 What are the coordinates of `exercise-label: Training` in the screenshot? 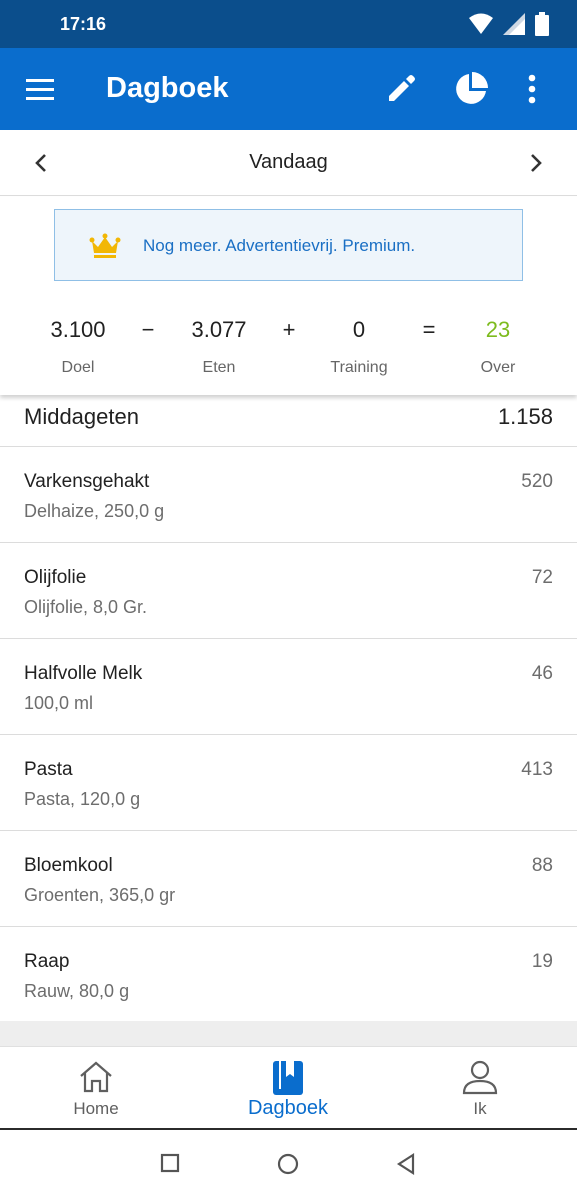 It's located at (359, 367).